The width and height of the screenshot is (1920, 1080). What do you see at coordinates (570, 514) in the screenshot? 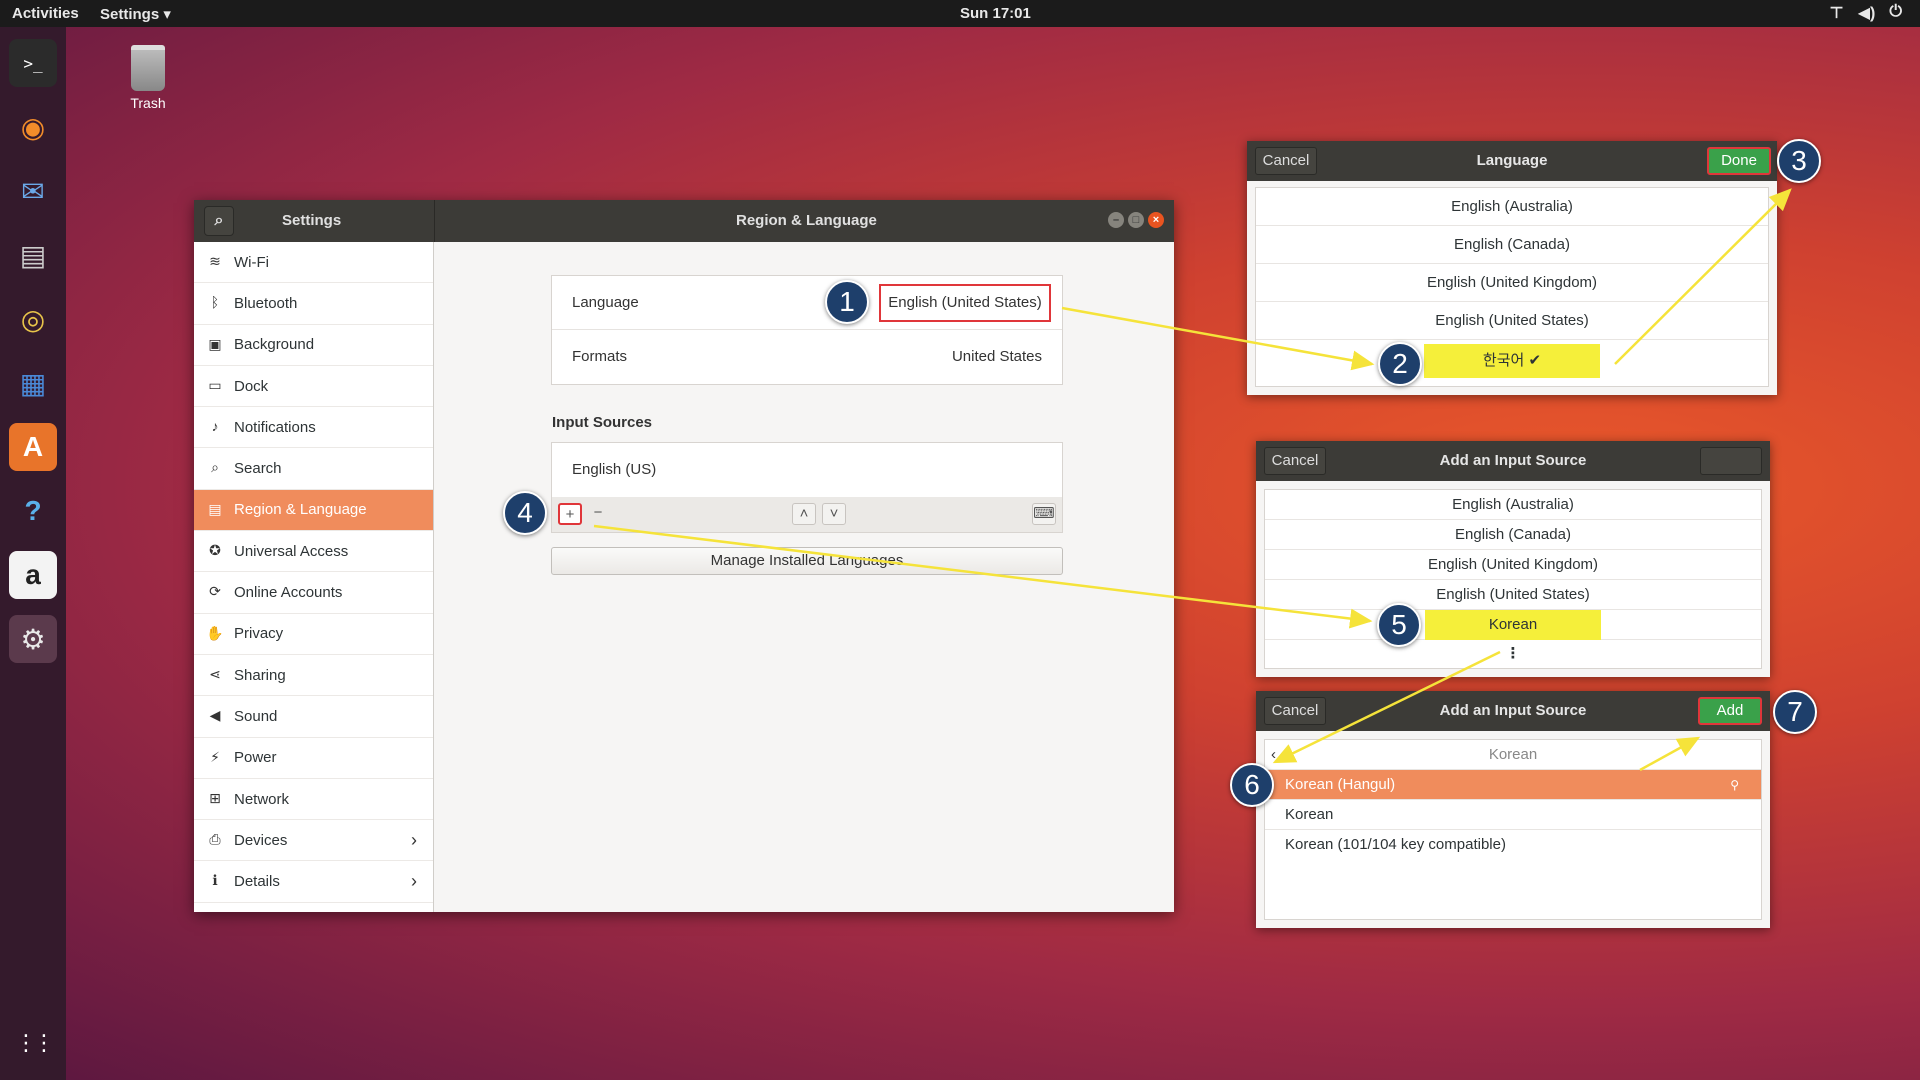
I see `add-input-source-button: +` at bounding box center [570, 514].